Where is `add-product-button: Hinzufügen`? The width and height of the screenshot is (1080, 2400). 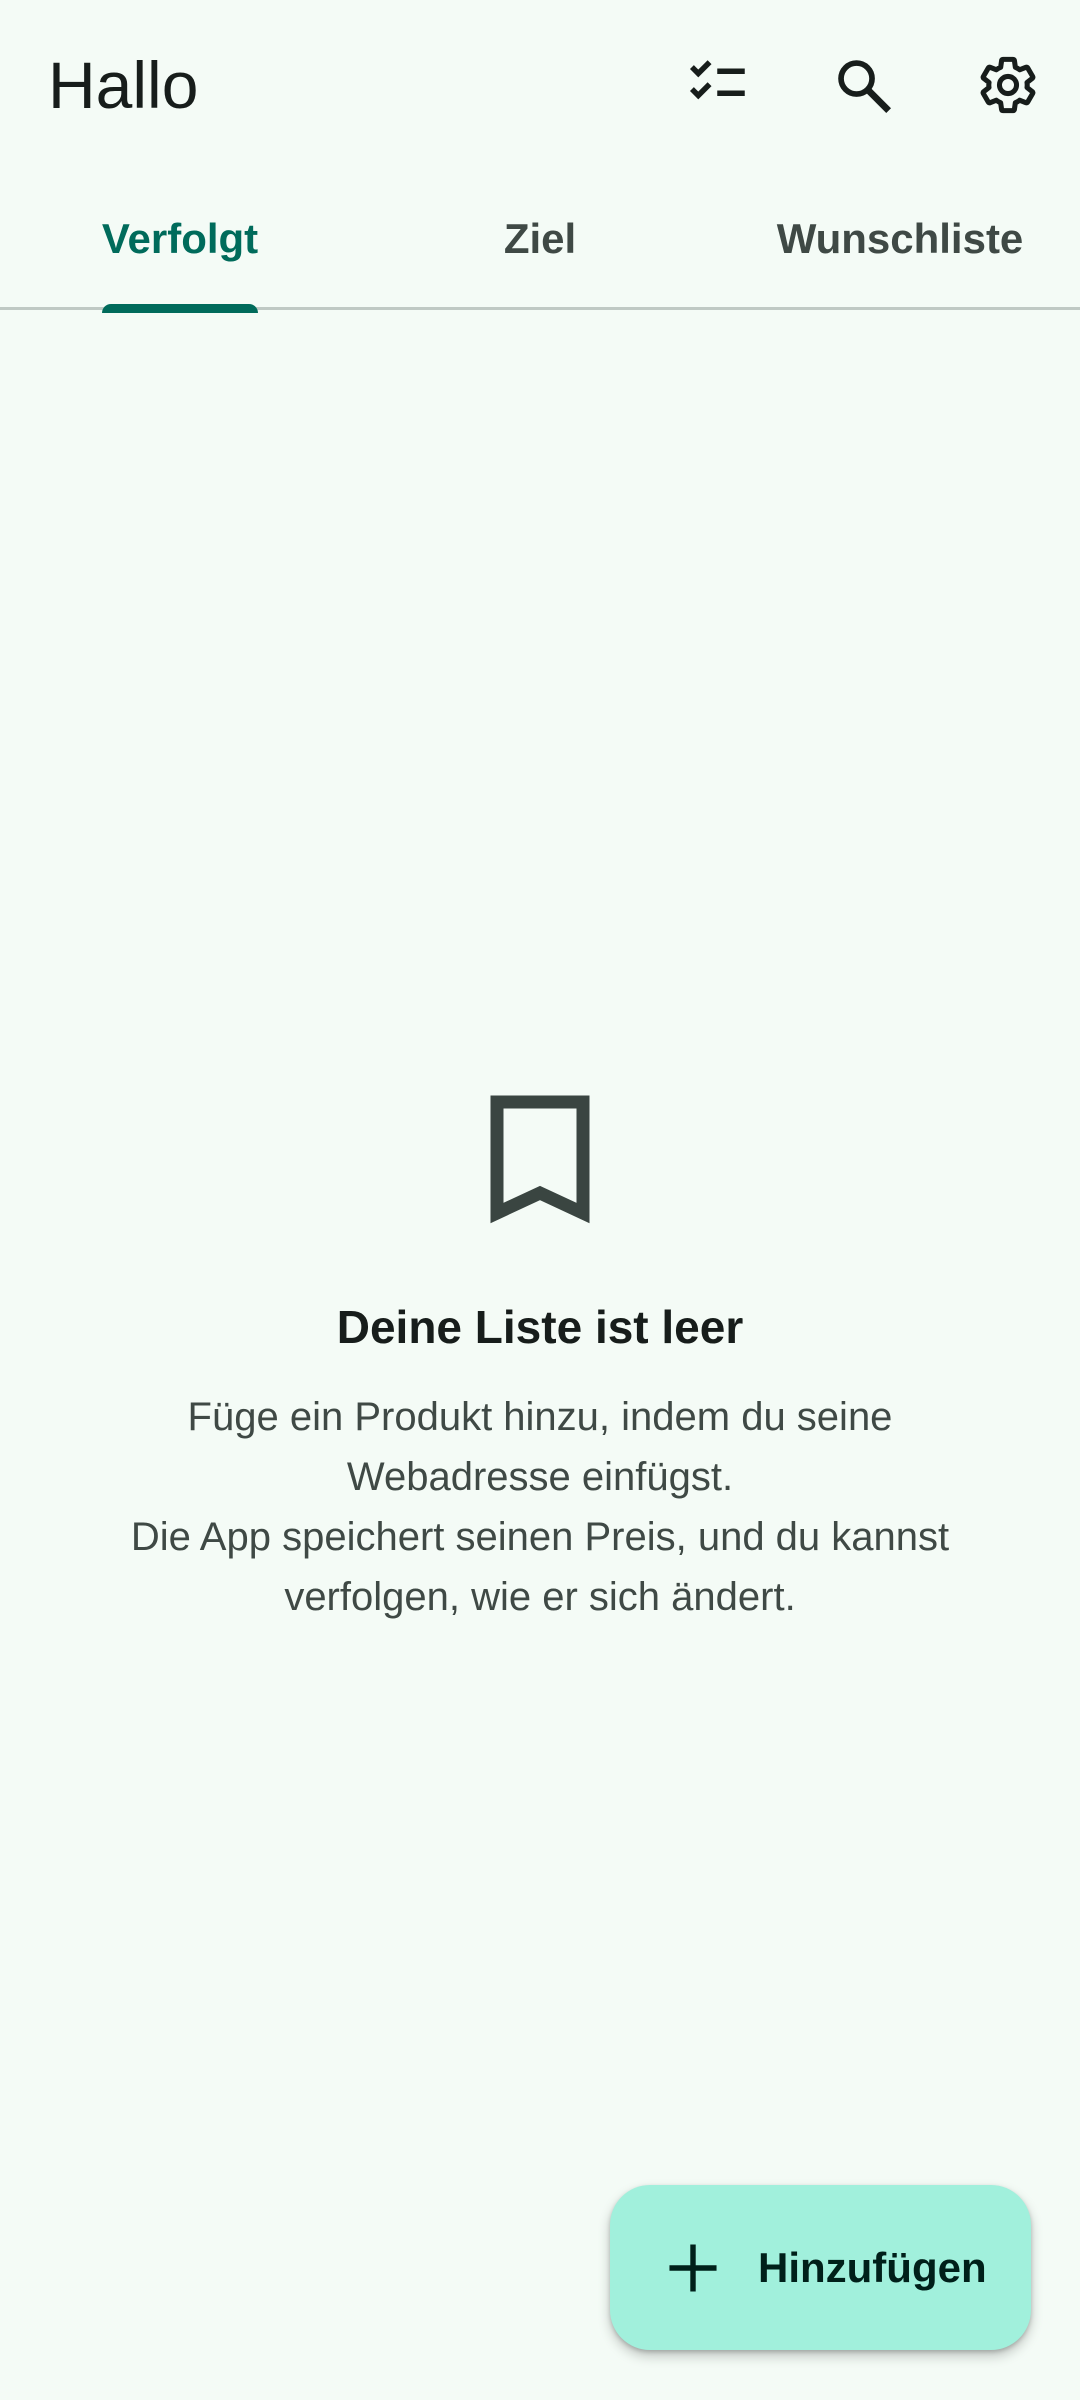 add-product-button: Hinzufügen is located at coordinates (820, 2267).